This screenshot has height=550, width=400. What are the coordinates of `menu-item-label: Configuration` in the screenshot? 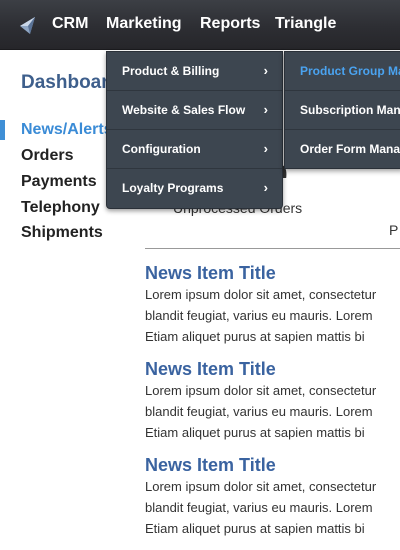 It's located at (161, 149).